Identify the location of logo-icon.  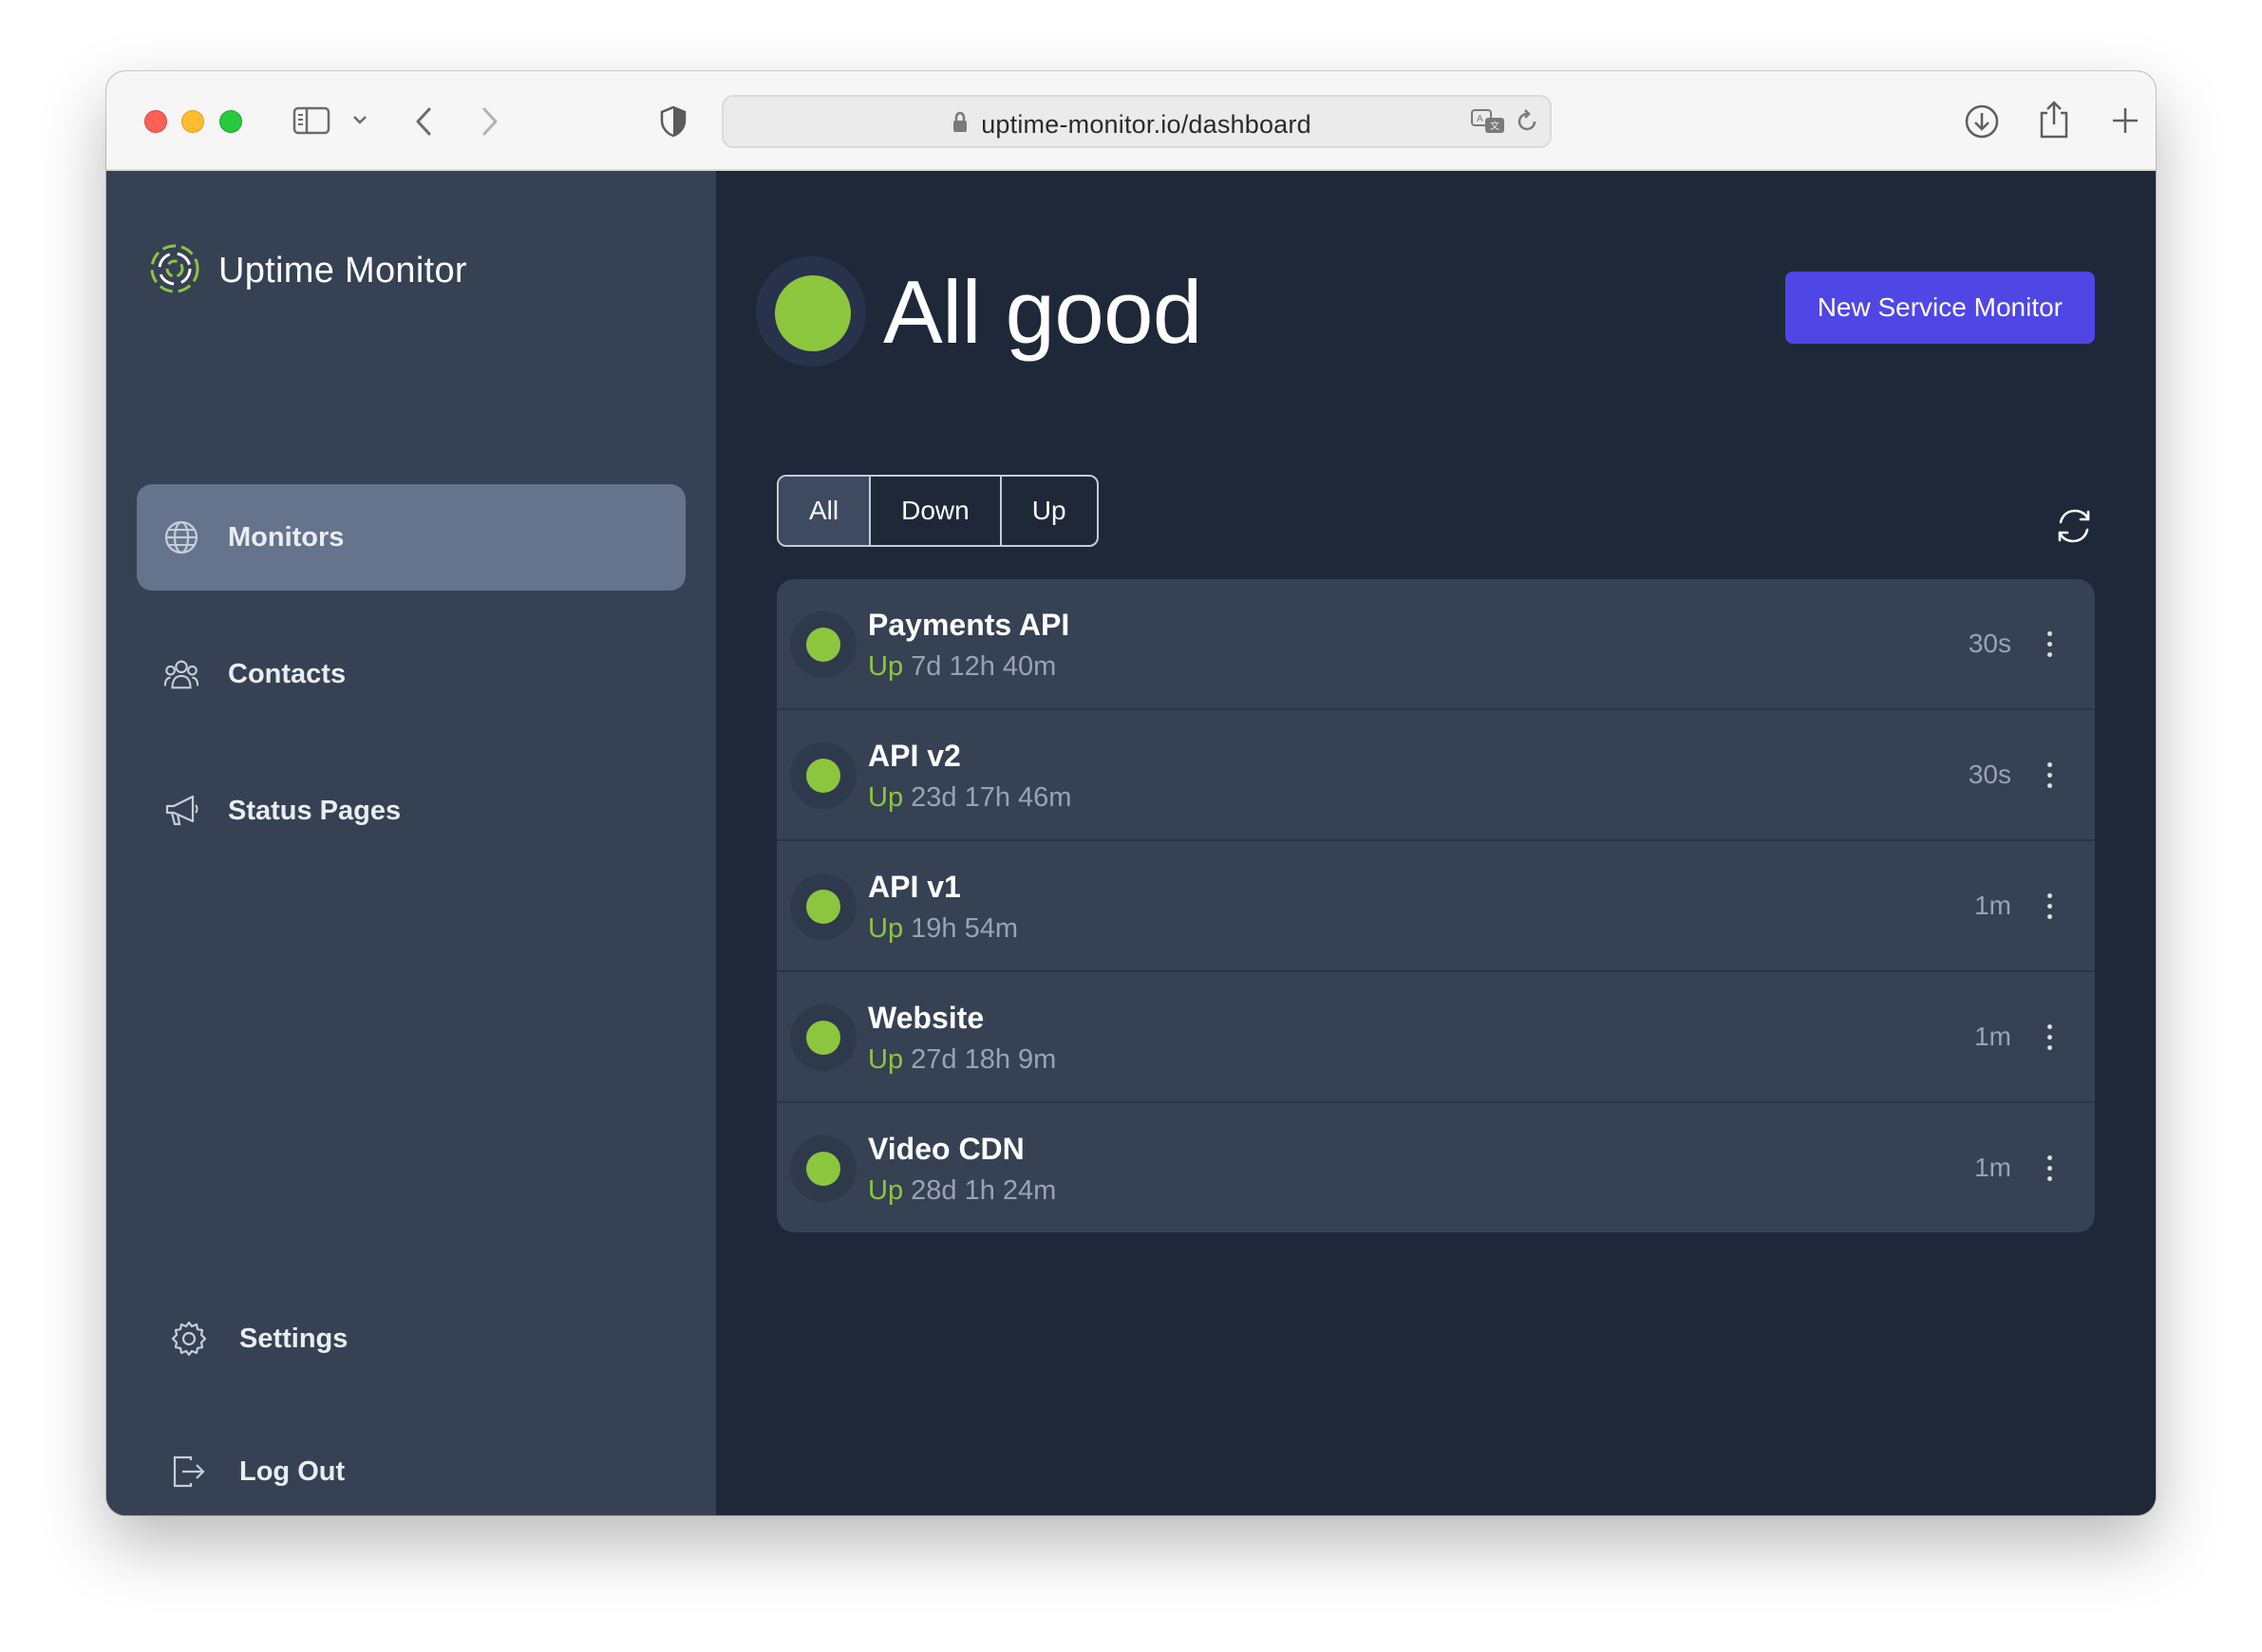
(174, 271).